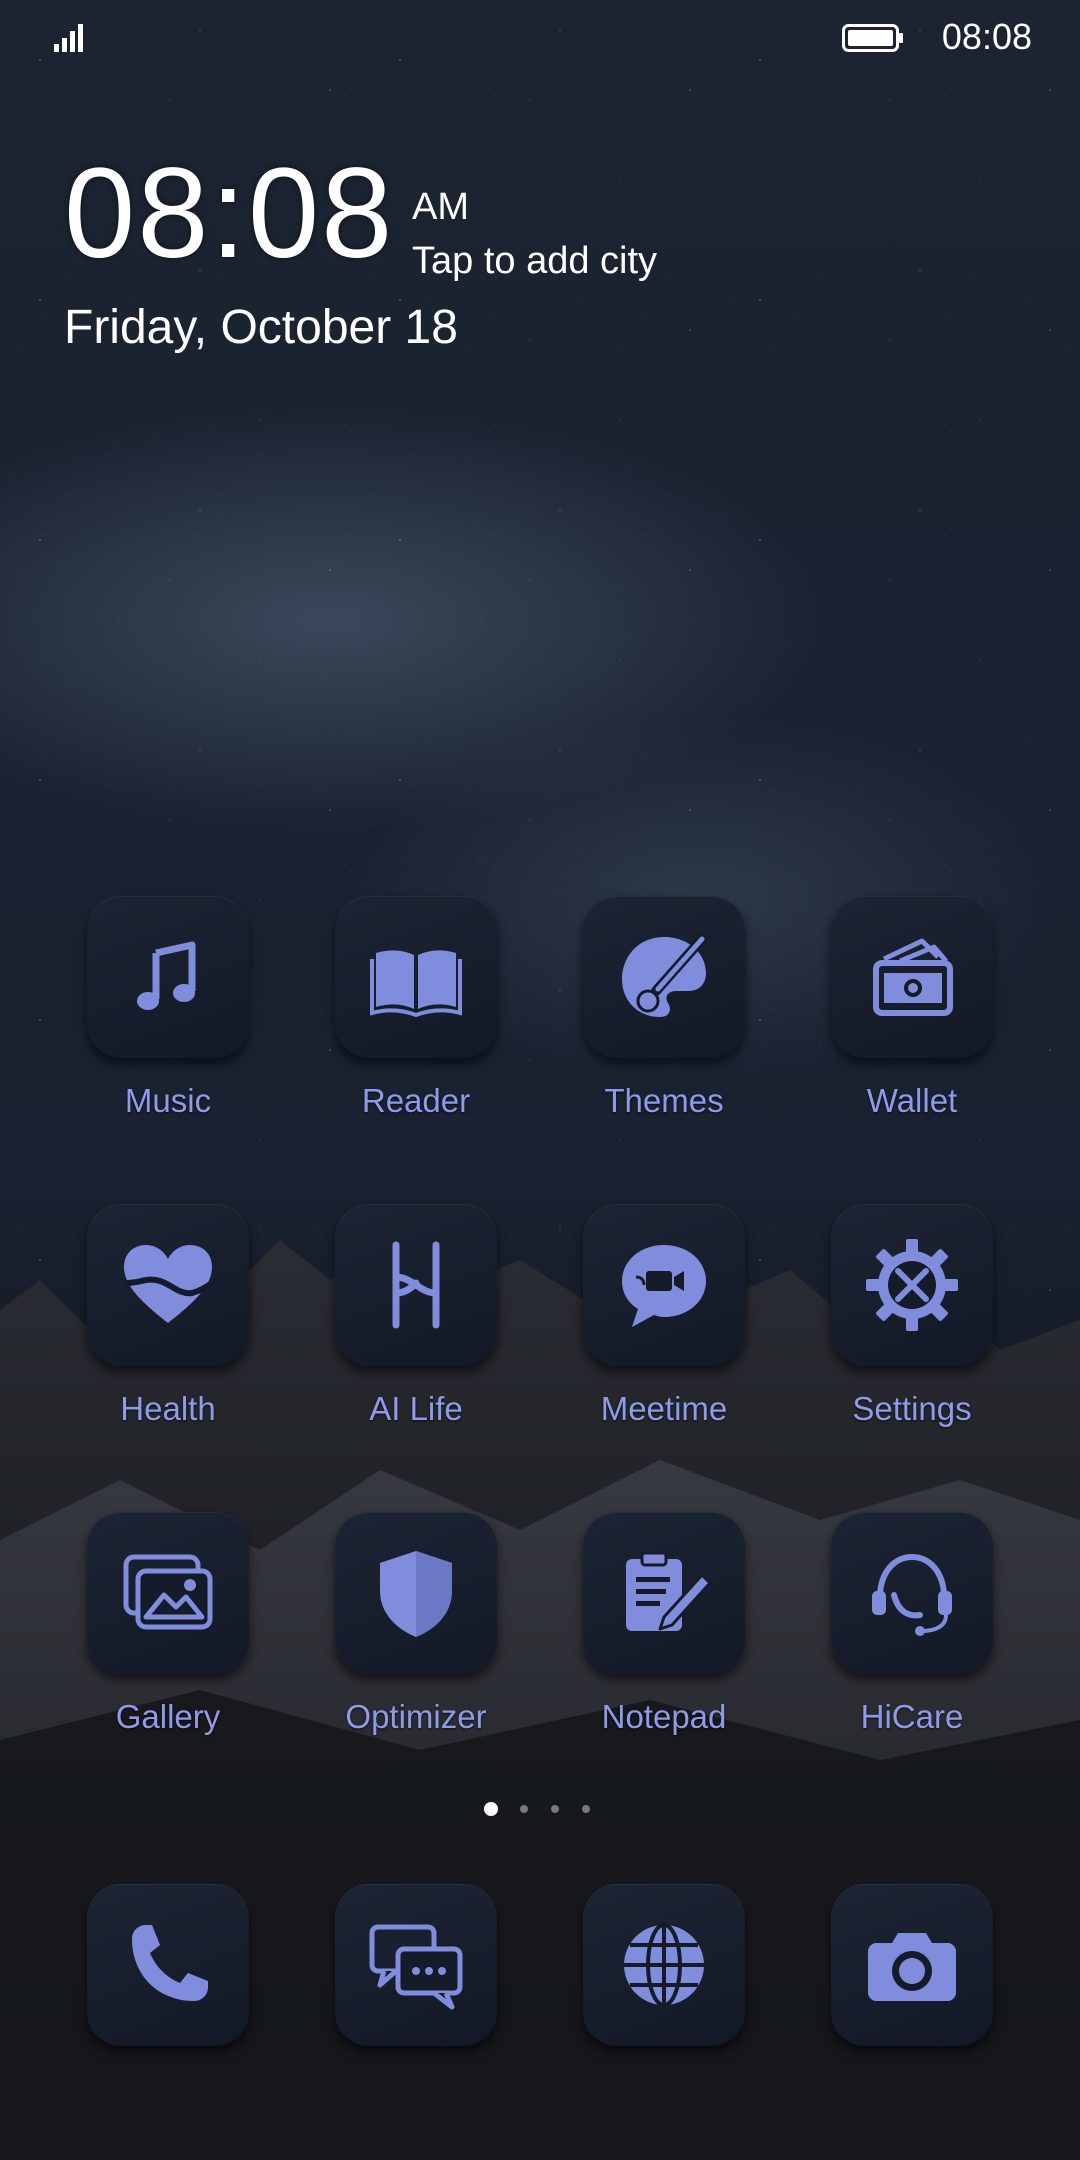  I want to click on app-label: Music, so click(168, 1100).